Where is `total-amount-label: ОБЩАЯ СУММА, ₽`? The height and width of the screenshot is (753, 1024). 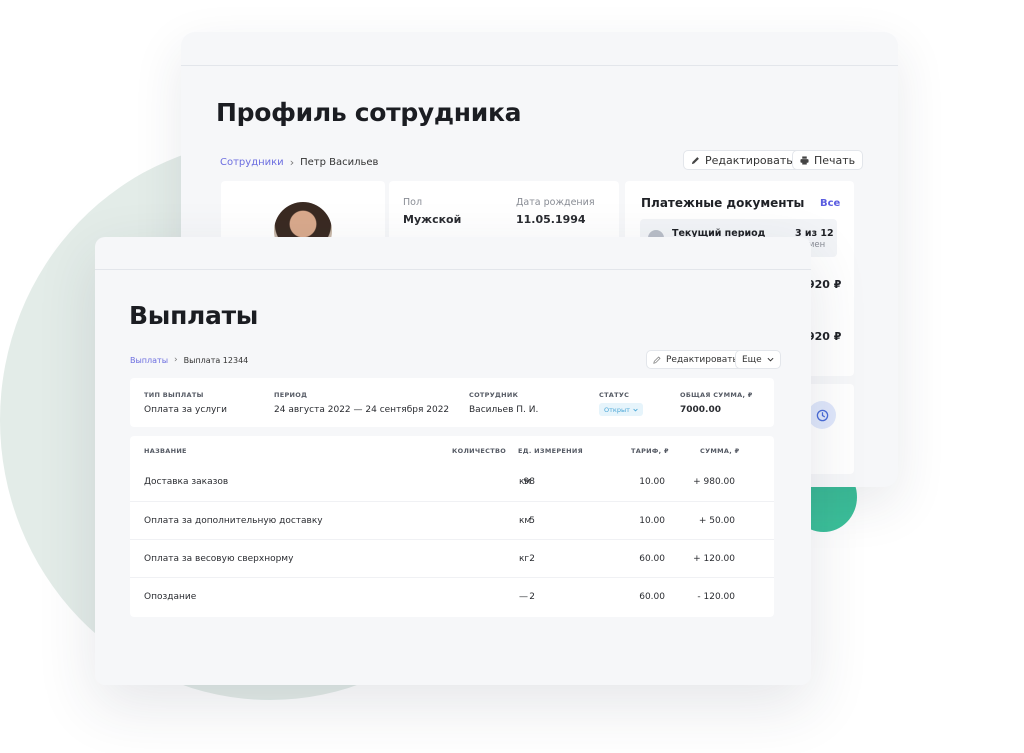 total-amount-label: ОБЩАЯ СУММА, ₽ is located at coordinates (716, 395).